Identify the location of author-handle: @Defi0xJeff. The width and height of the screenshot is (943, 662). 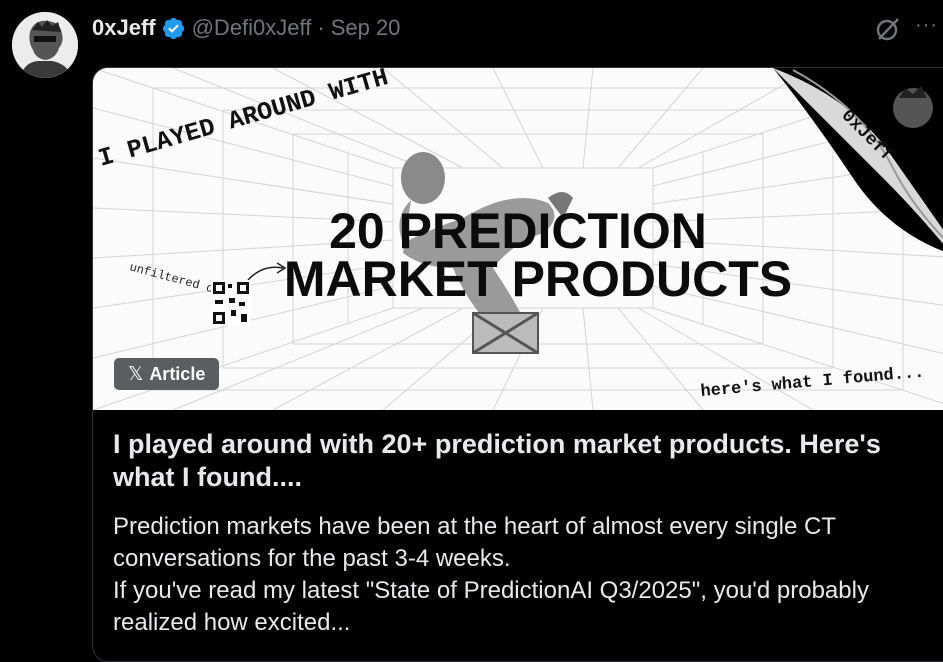
(252, 28).